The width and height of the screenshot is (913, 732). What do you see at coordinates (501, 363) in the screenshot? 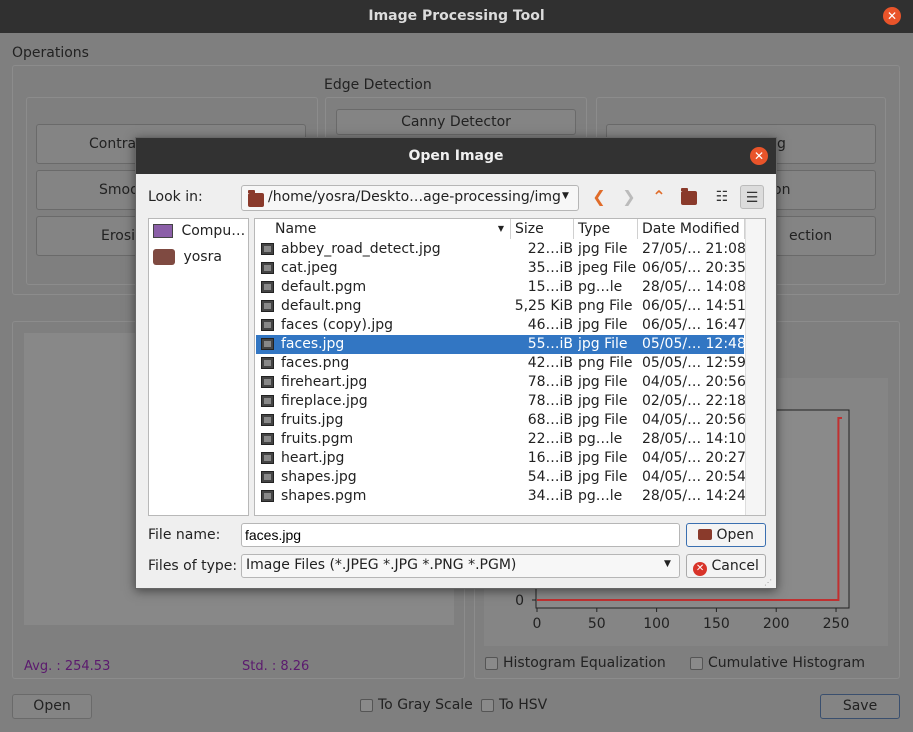
I see `file-row: faces.png 42…iB png File 05/05/… 12:59` at bounding box center [501, 363].